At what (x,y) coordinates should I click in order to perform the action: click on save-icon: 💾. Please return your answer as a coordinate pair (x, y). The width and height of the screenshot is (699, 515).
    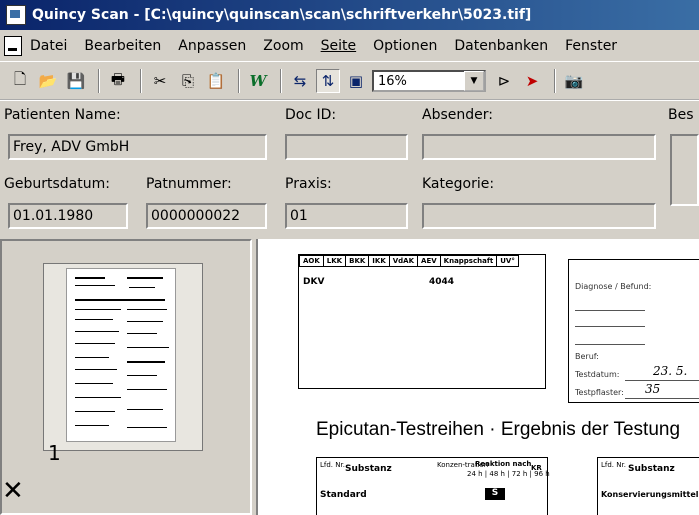
    Looking at the image, I should click on (76, 81).